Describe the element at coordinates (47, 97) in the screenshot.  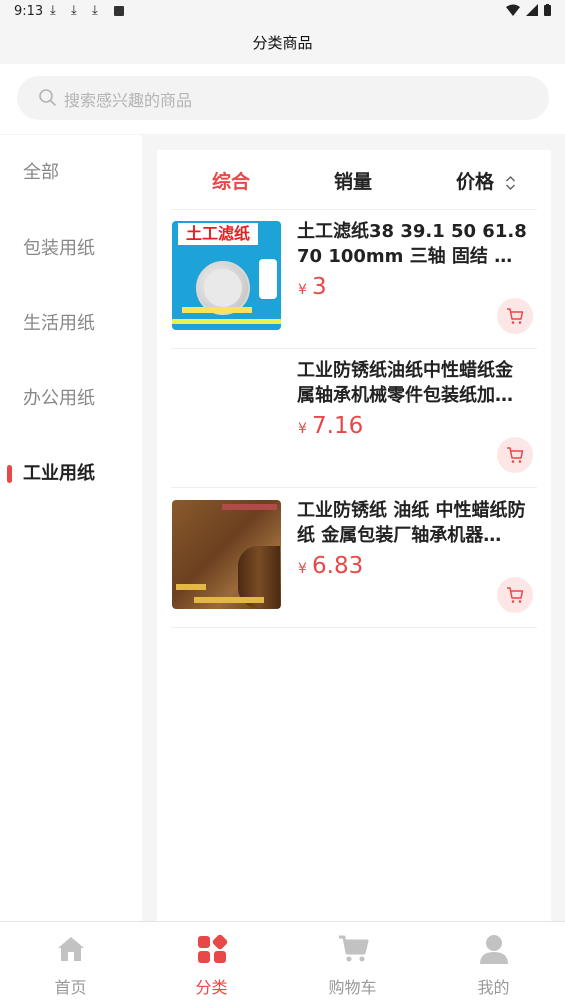
I see `search-icon` at that location.